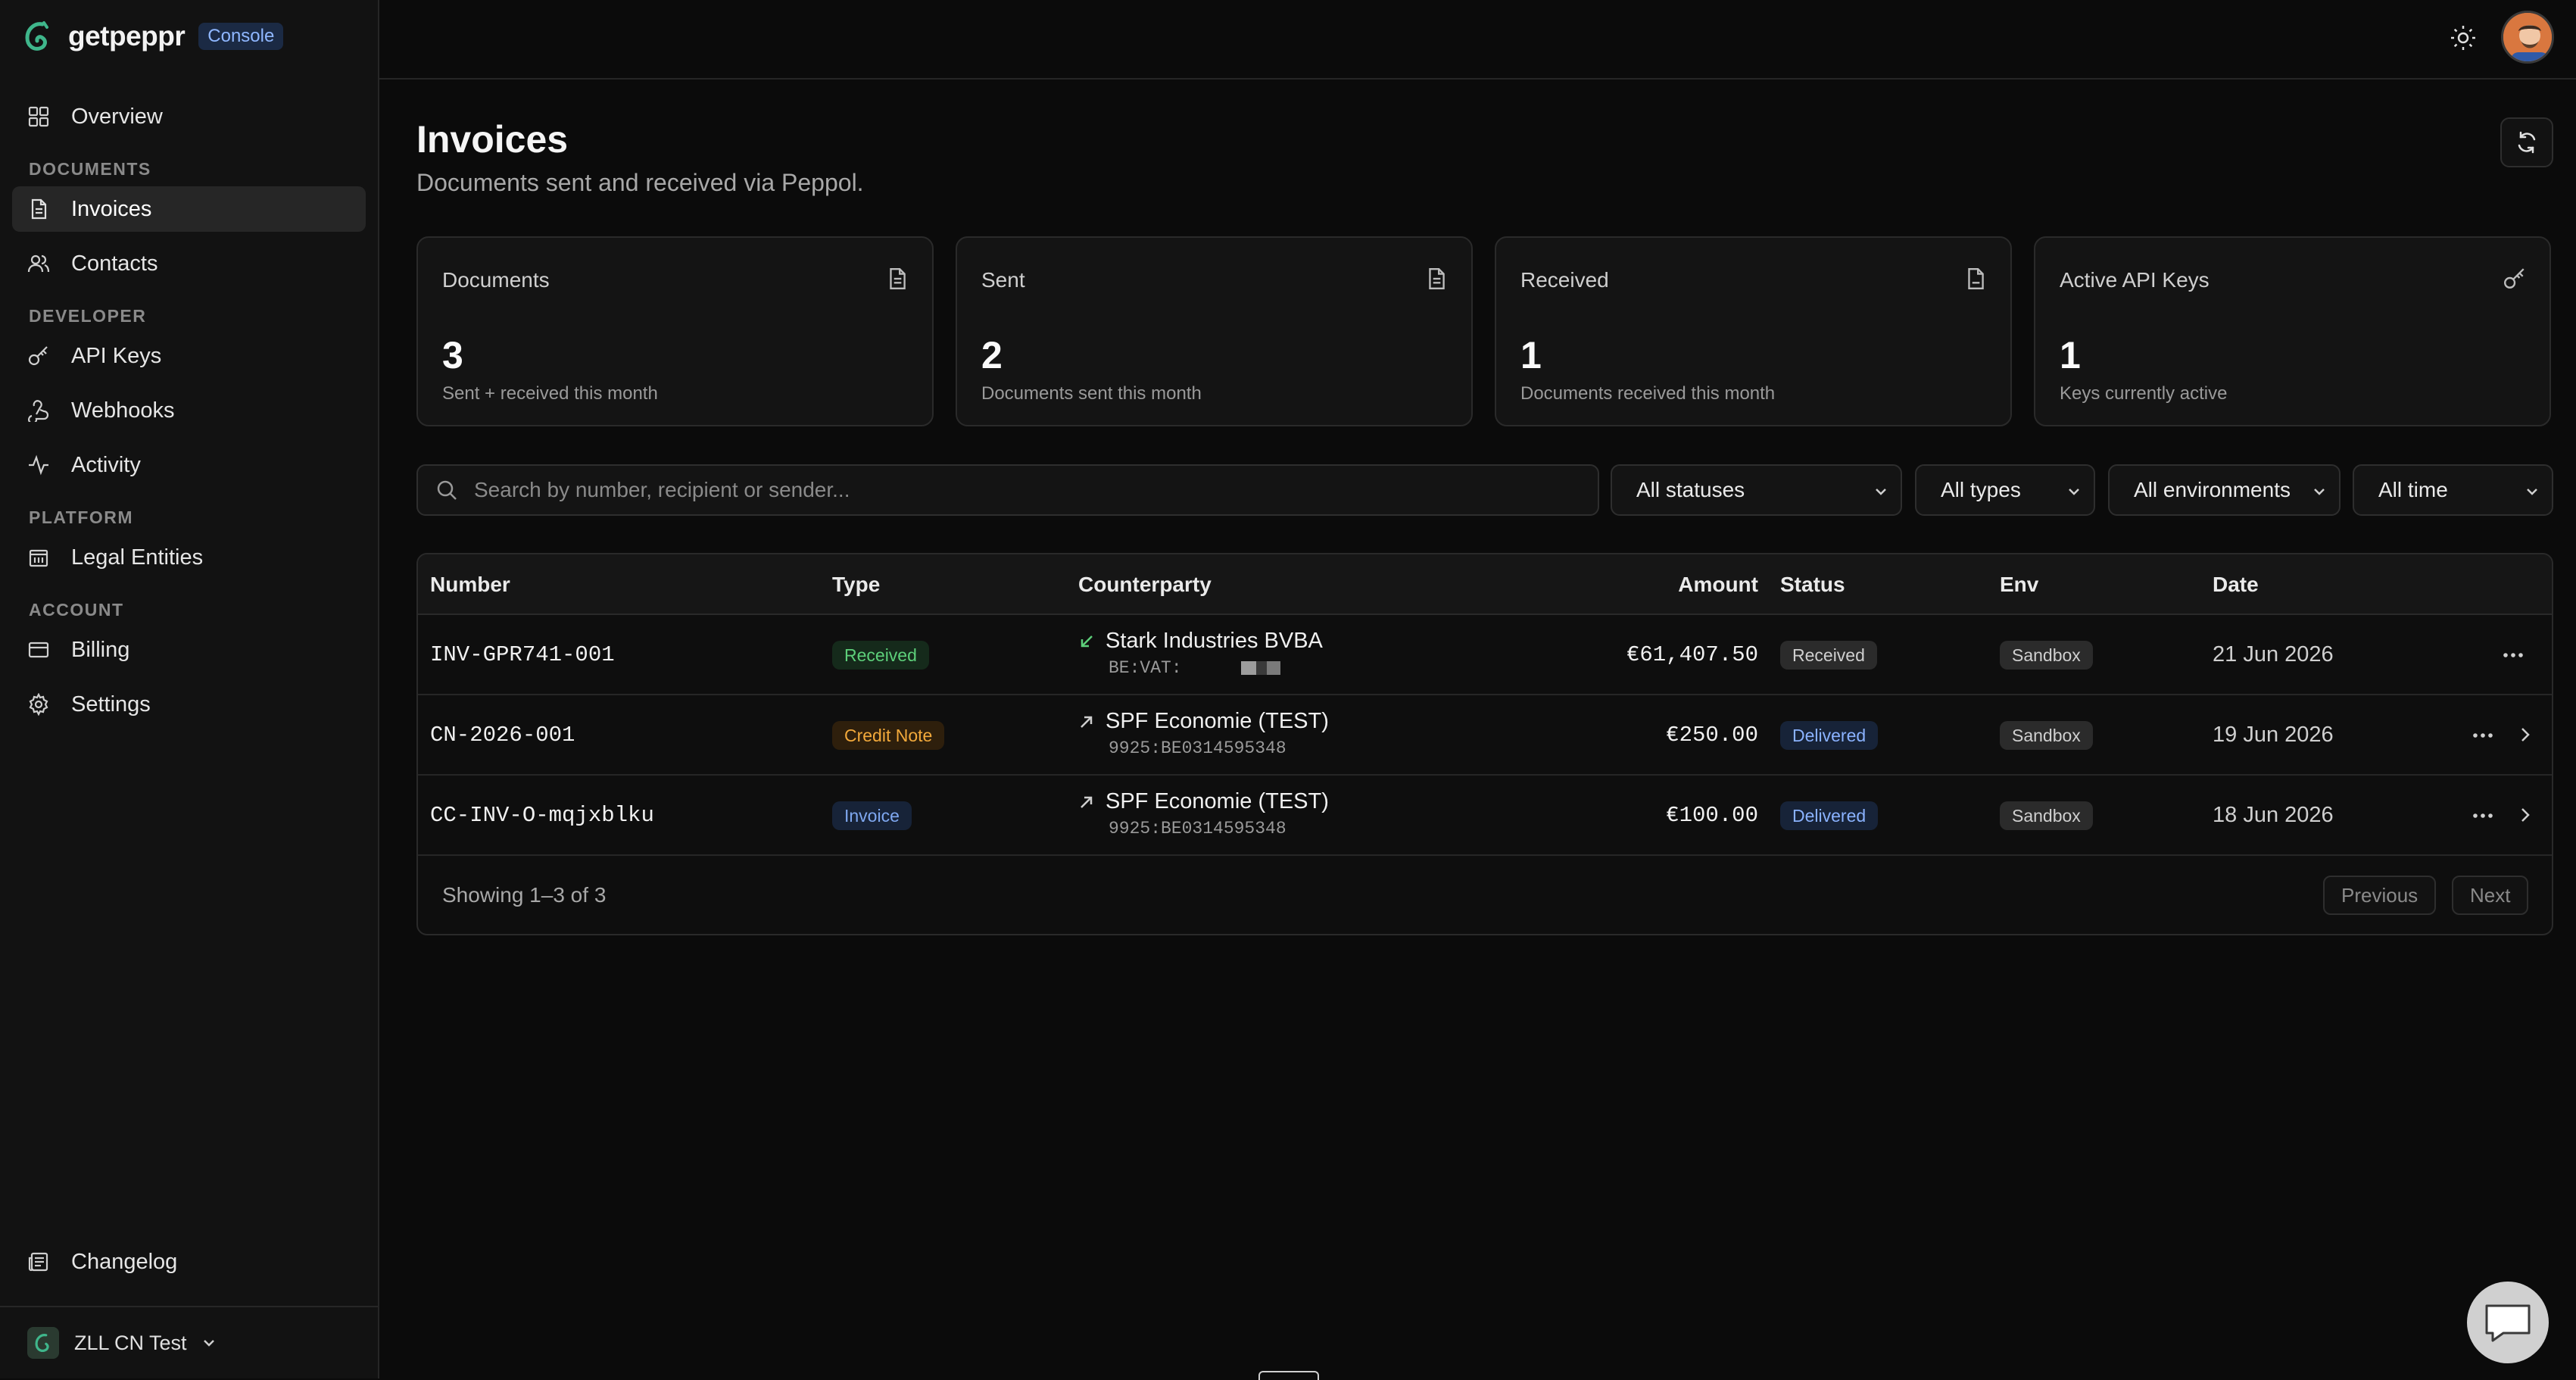  I want to click on type-badge: Invoice, so click(872, 816).